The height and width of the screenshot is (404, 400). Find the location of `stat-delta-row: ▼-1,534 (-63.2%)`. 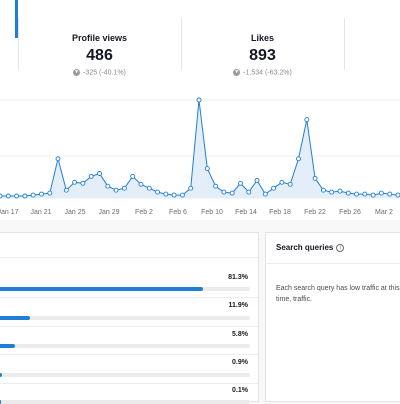

stat-delta-row: ▼-1,534 (-63.2%) is located at coordinates (262, 72).